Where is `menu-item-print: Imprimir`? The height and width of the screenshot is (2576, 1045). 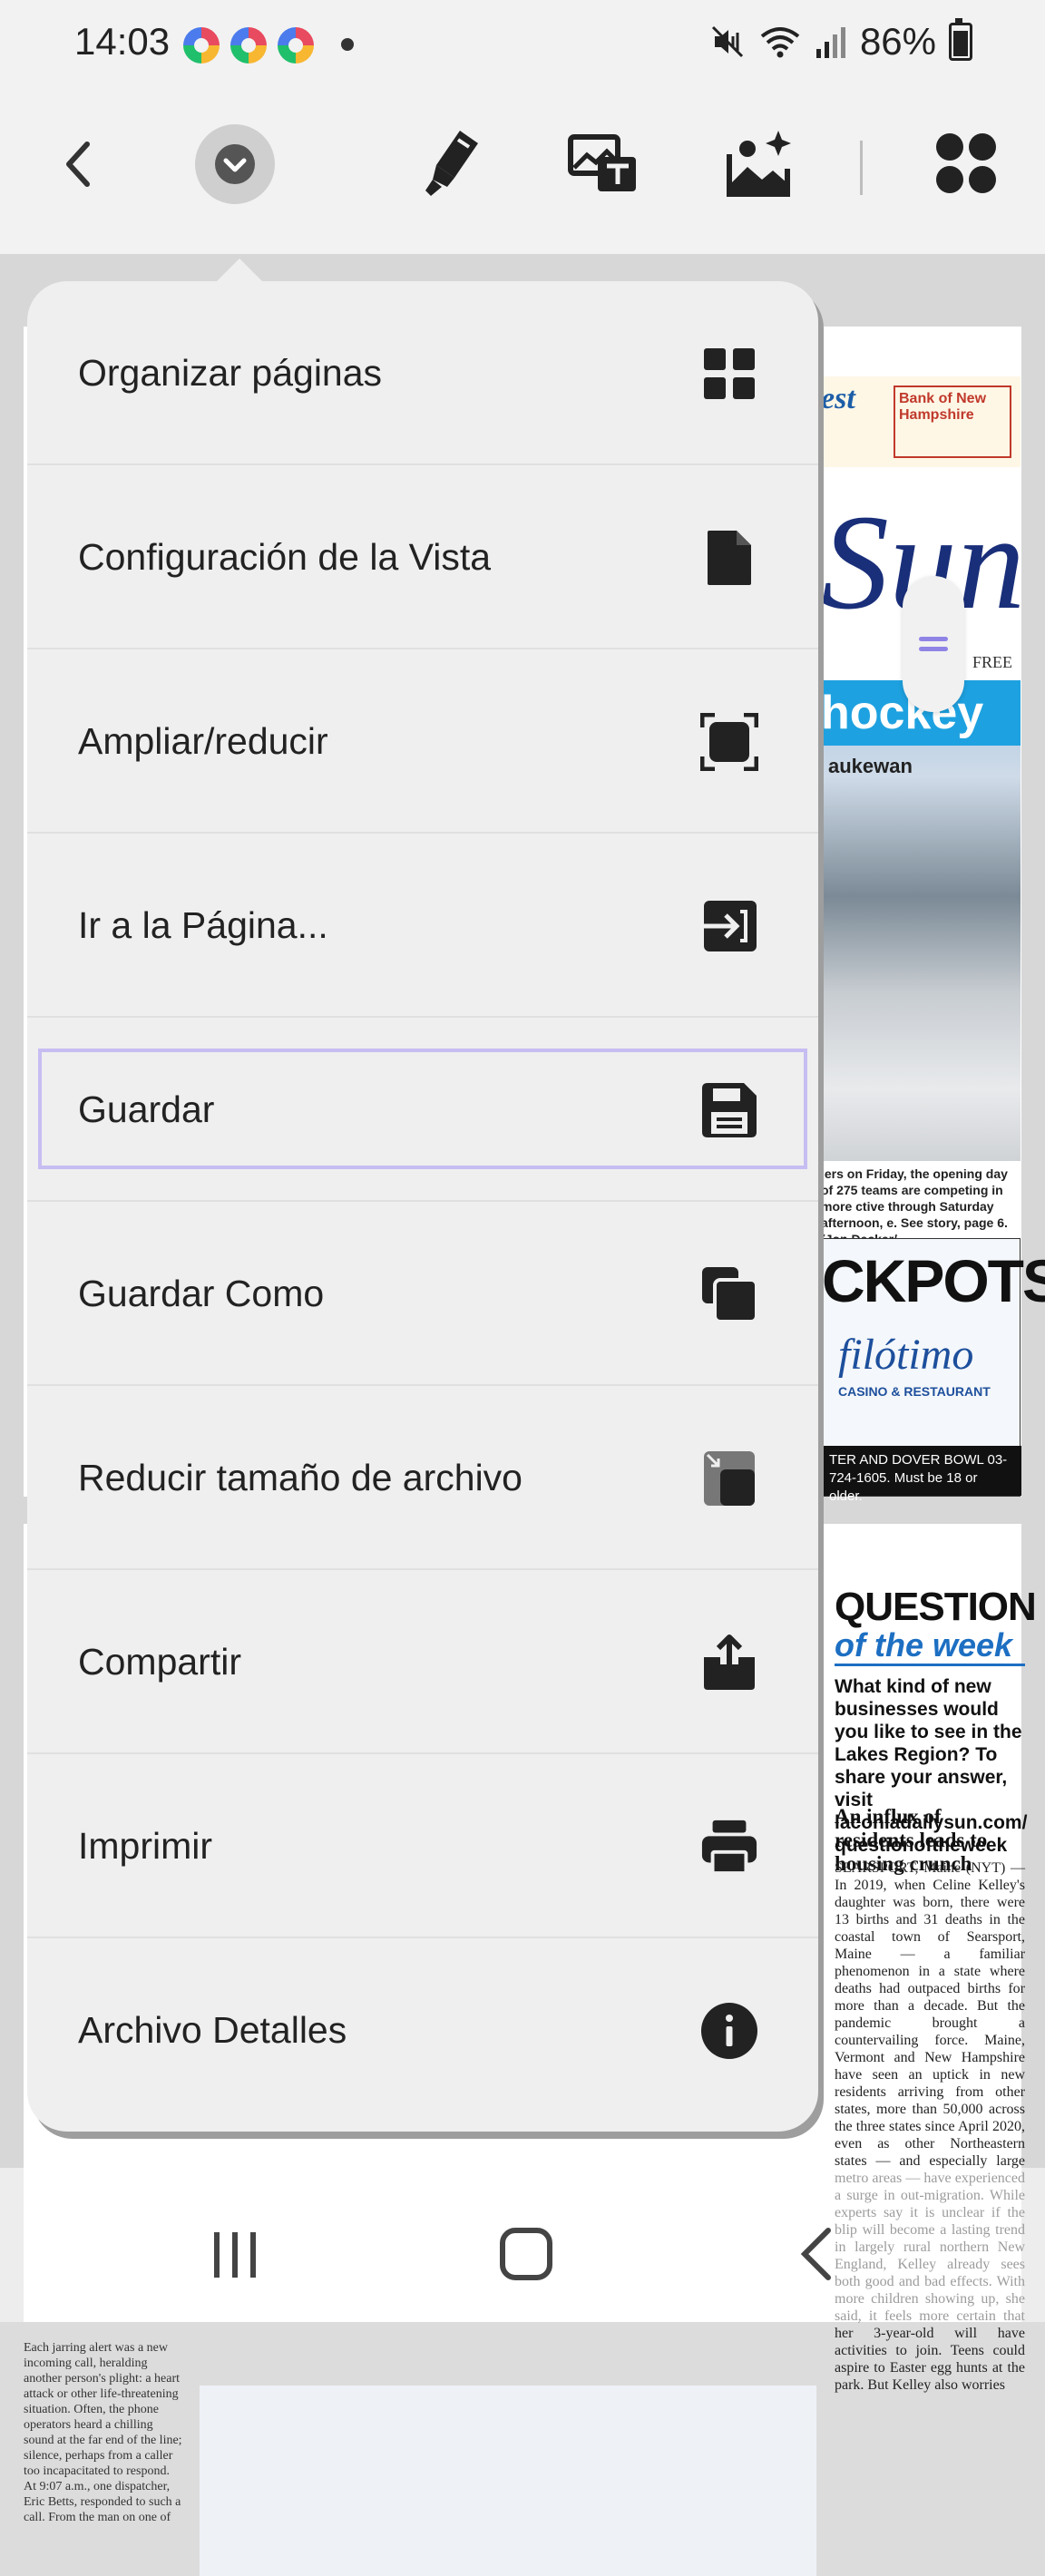
menu-item-print: Imprimir is located at coordinates (422, 1846).